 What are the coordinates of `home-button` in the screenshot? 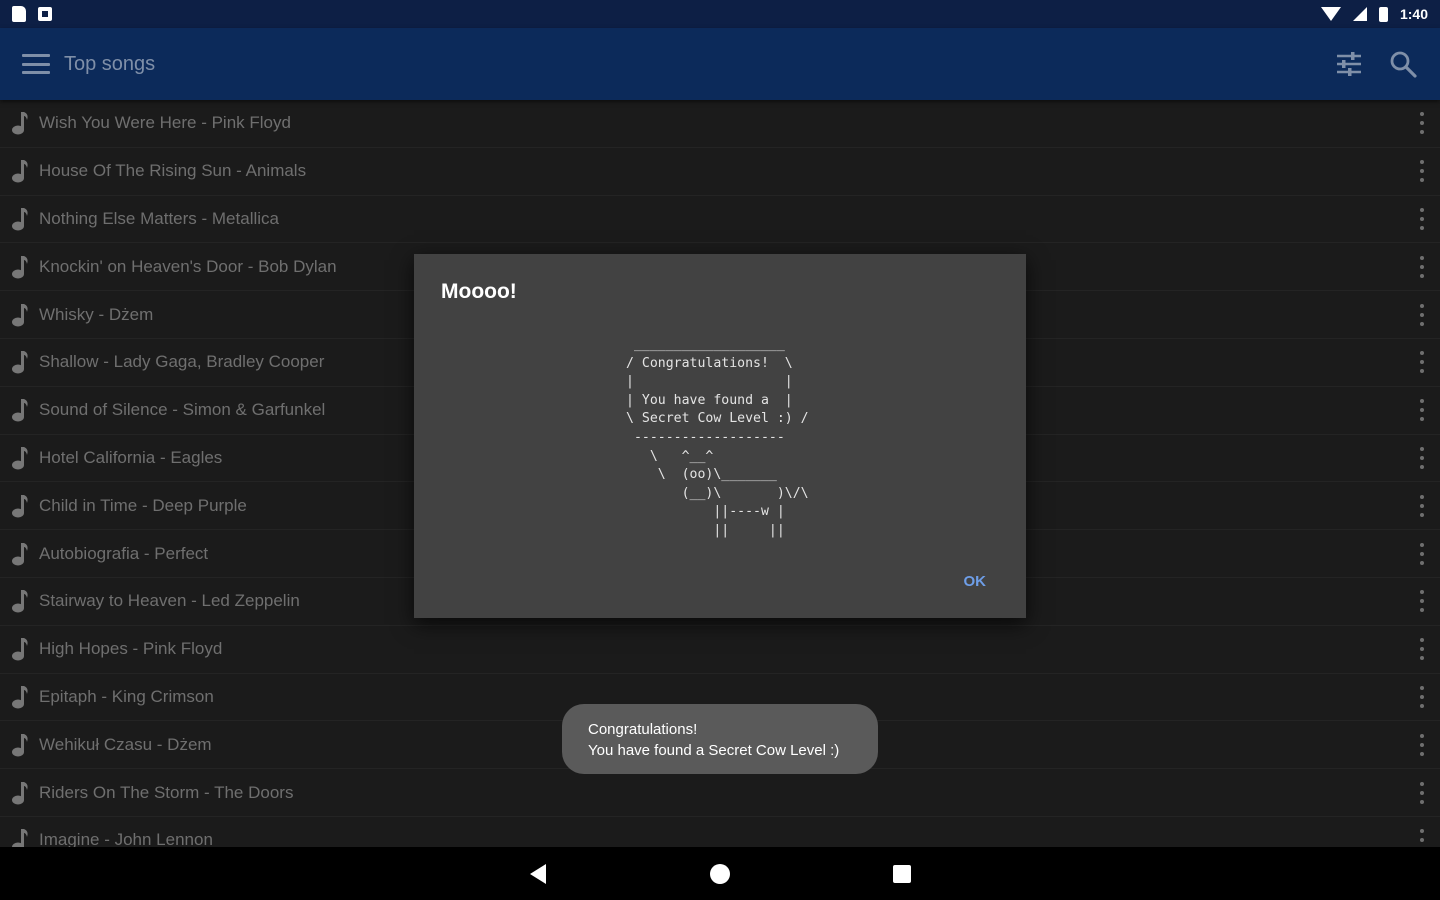 It's located at (720, 873).